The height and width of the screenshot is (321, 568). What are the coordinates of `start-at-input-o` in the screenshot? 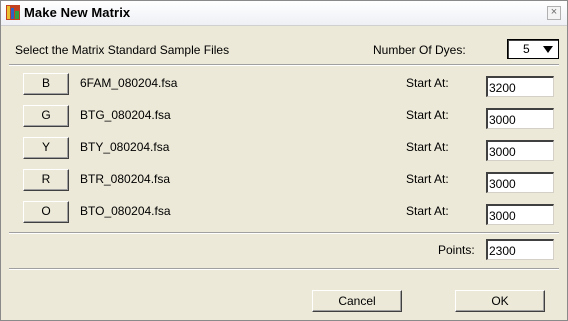 It's located at (520, 214).